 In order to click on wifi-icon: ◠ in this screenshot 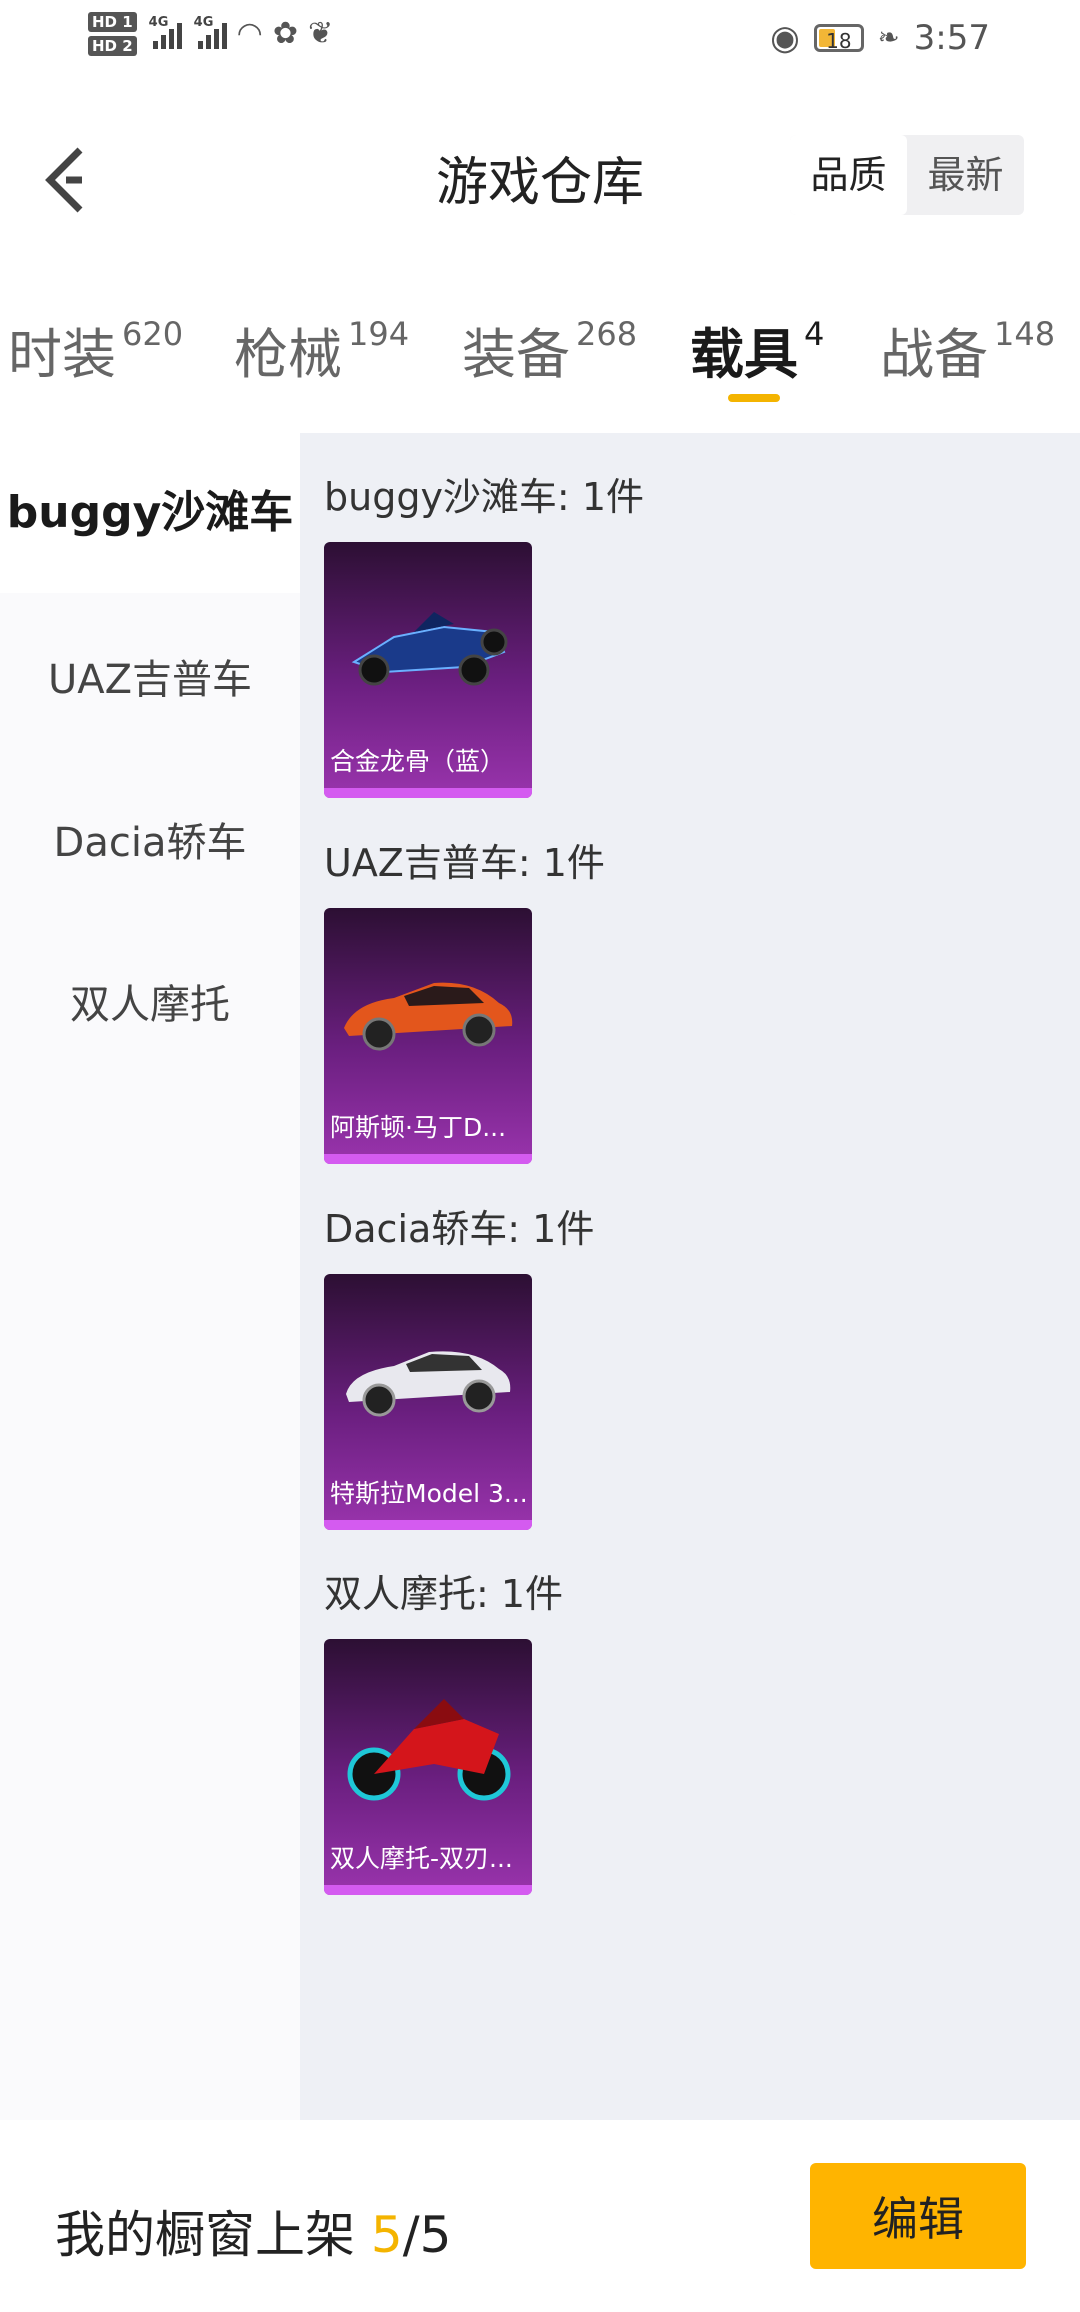, I will do `click(249, 33)`.